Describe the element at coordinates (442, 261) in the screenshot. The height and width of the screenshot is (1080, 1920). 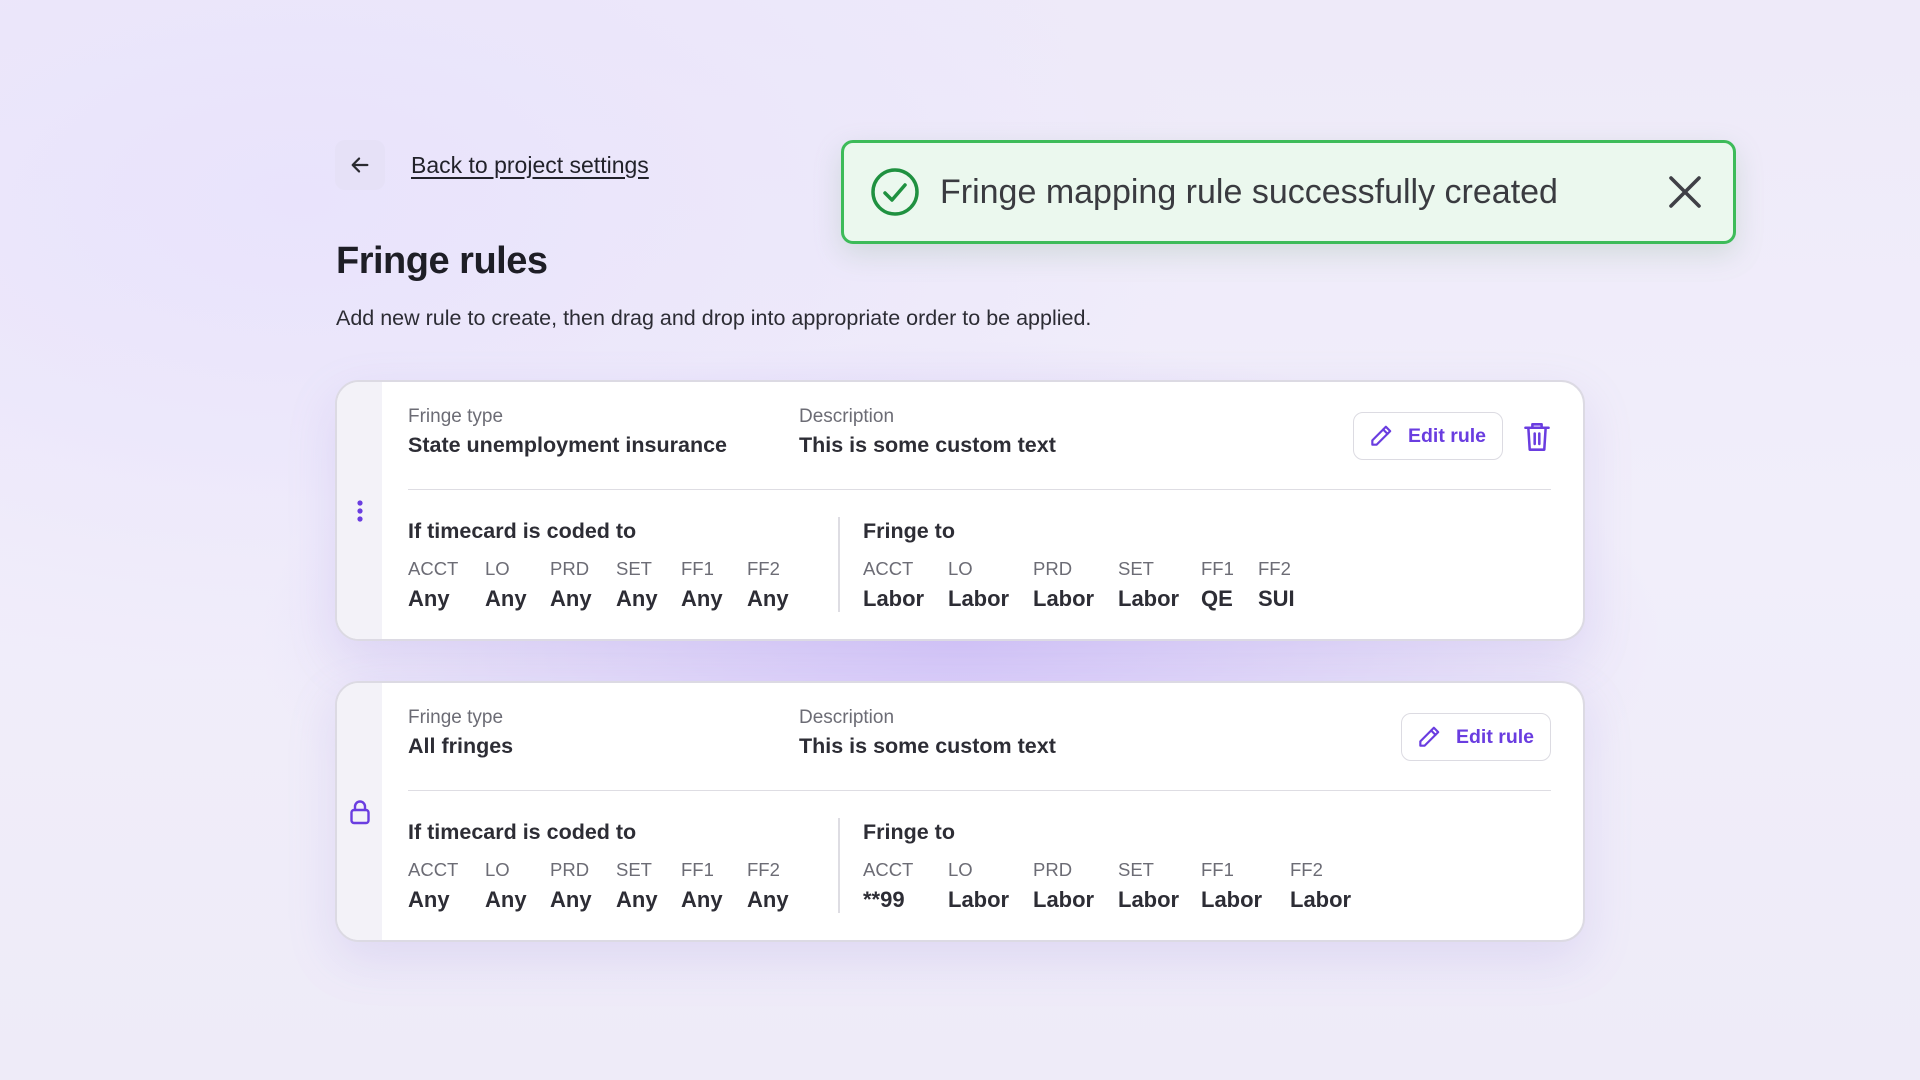
I see `page-title: Fringe rules` at that location.